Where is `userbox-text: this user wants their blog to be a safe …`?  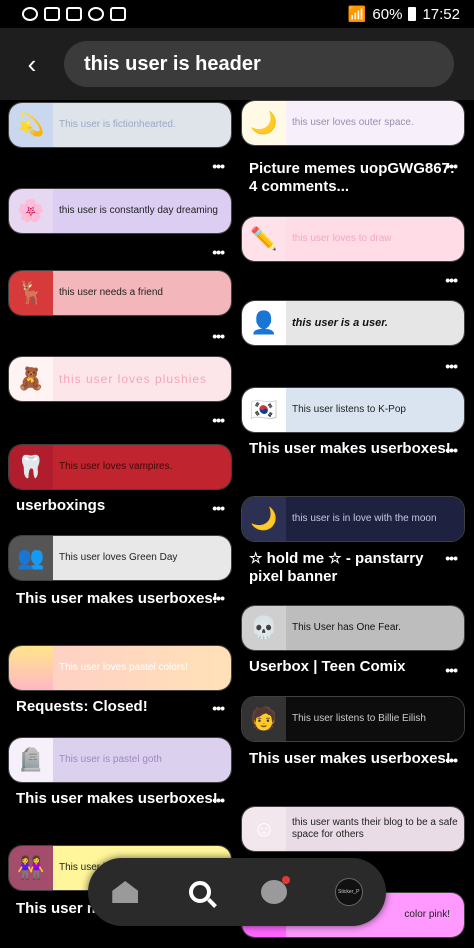
userbox-text: this user wants their blog to be a safe … is located at coordinates (375, 829).